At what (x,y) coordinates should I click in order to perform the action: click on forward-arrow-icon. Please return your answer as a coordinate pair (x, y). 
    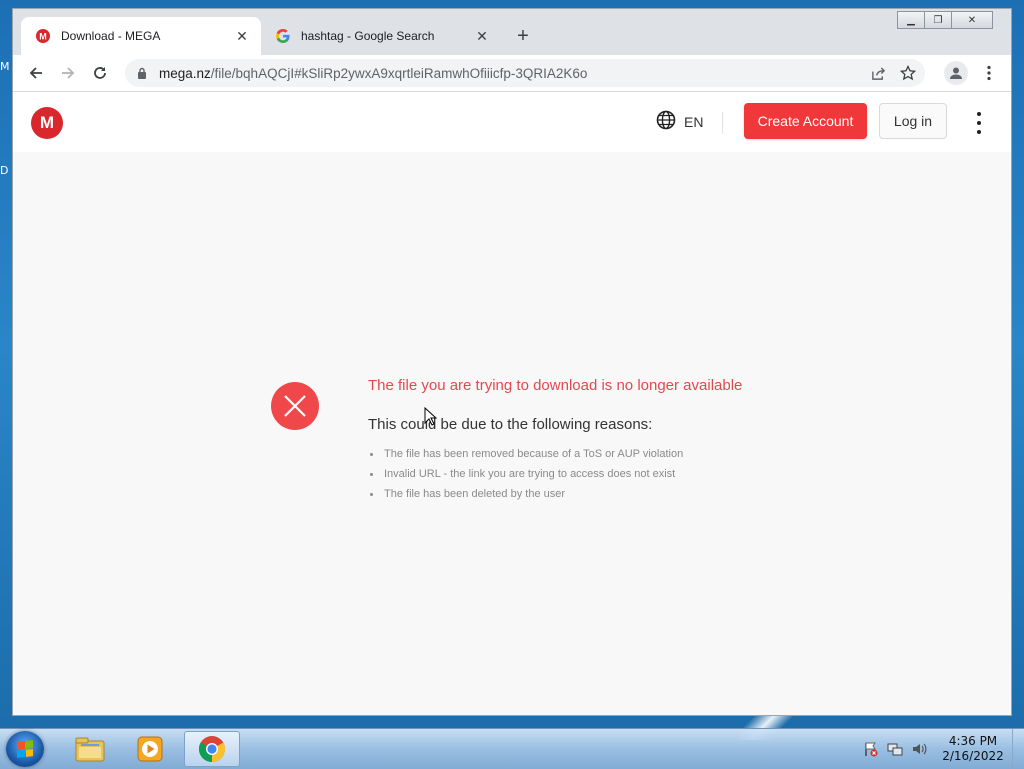
    Looking at the image, I should click on (68, 73).